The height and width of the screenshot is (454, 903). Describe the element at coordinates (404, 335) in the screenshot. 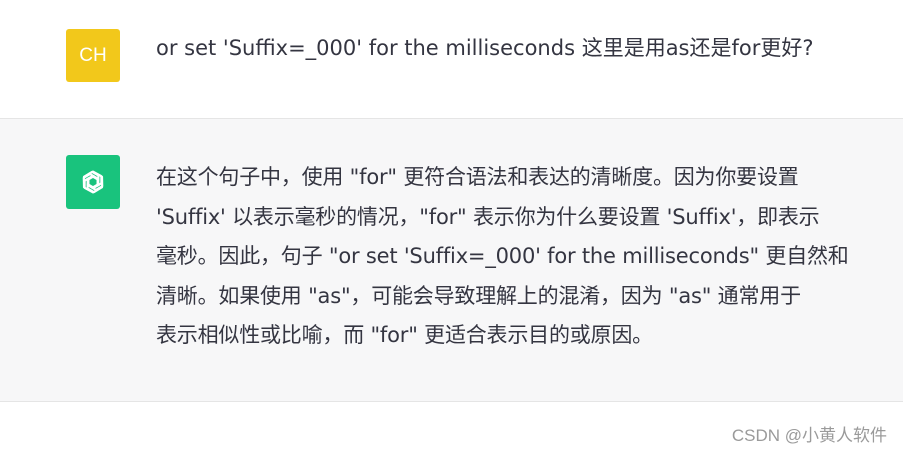

I see `assistant-line: 表示相似性或比喻，而 "for" 更适合表示目的或原因。` at that location.